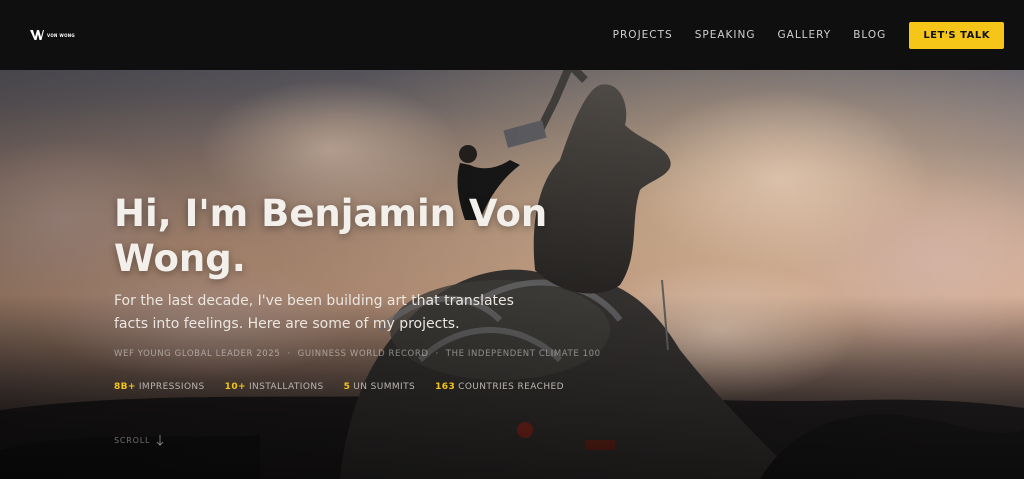  Describe the element at coordinates (171, 387) in the screenshot. I see `stat-label: IMPRESSIONS` at that location.